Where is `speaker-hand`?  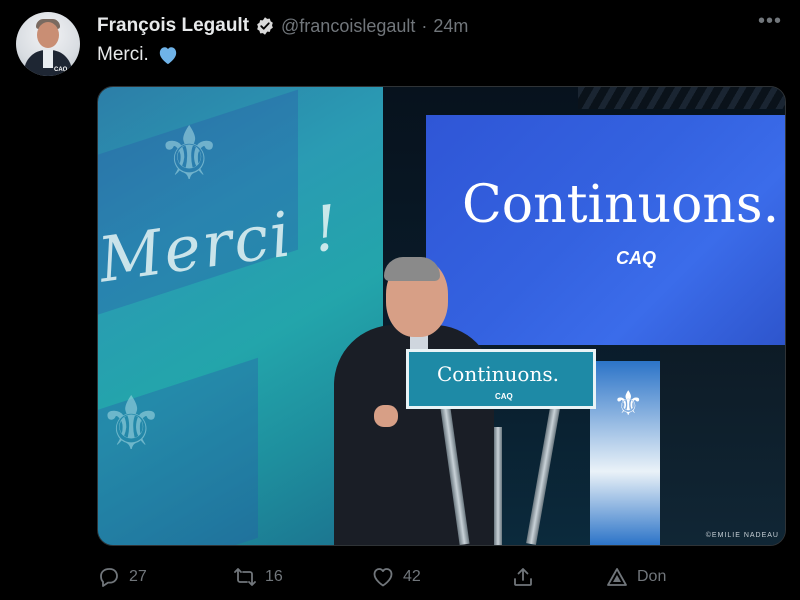 speaker-hand is located at coordinates (386, 416).